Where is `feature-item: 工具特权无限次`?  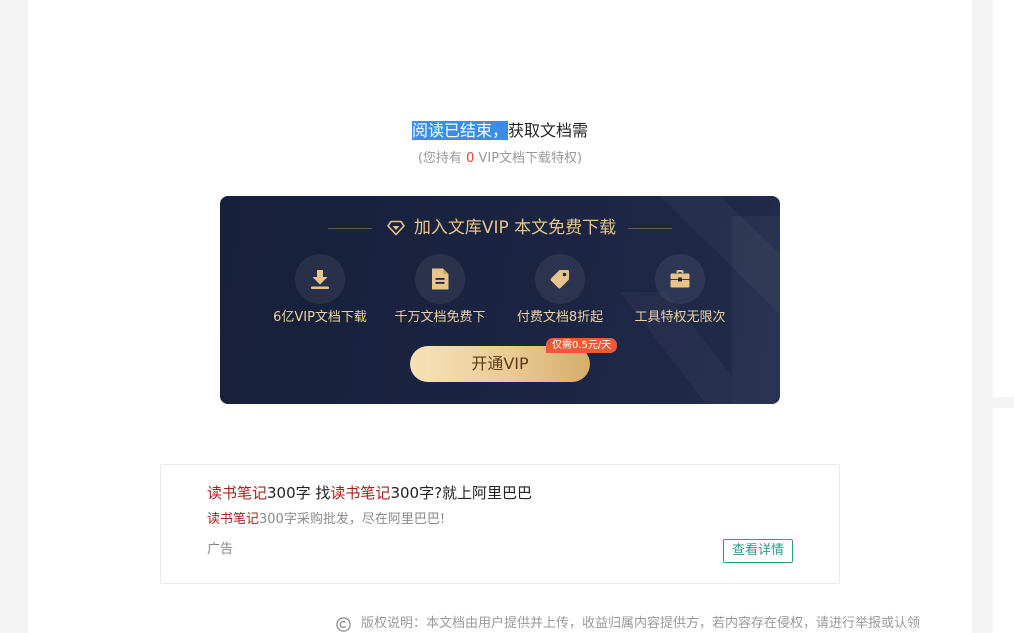 feature-item: 工具特权无限次 is located at coordinates (680, 290).